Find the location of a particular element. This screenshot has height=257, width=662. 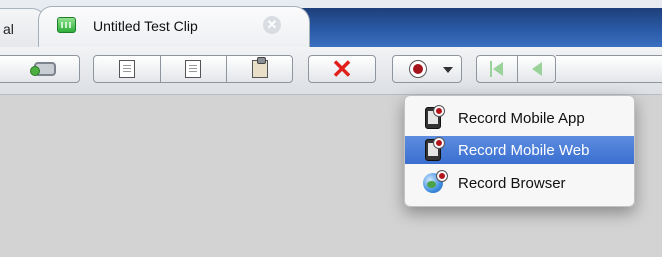

chevron-down-icon is located at coordinates (448, 70).